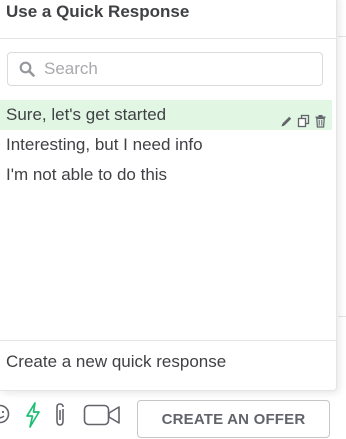 Image resolution: width=346 pixels, height=439 pixels. I want to click on edit-icon, so click(286, 117).